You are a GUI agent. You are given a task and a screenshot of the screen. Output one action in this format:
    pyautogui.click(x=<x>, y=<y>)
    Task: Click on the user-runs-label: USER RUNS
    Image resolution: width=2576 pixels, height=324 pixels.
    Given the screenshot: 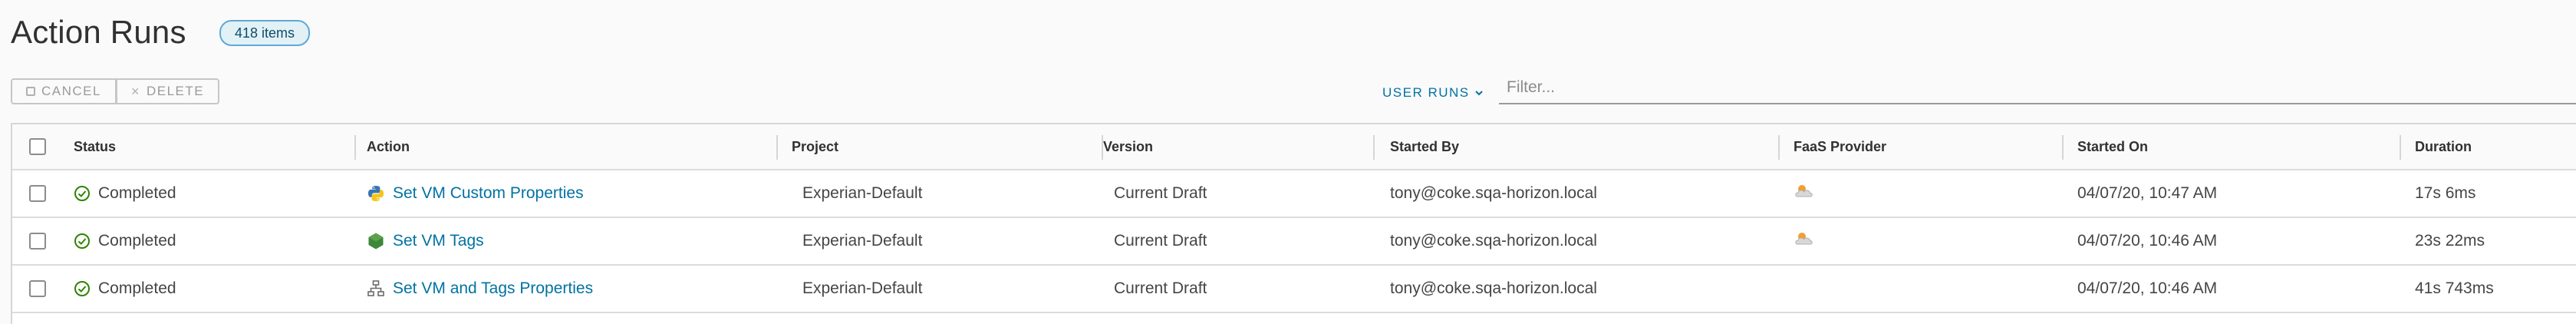 What is the action you would take?
    pyautogui.click(x=1426, y=92)
    